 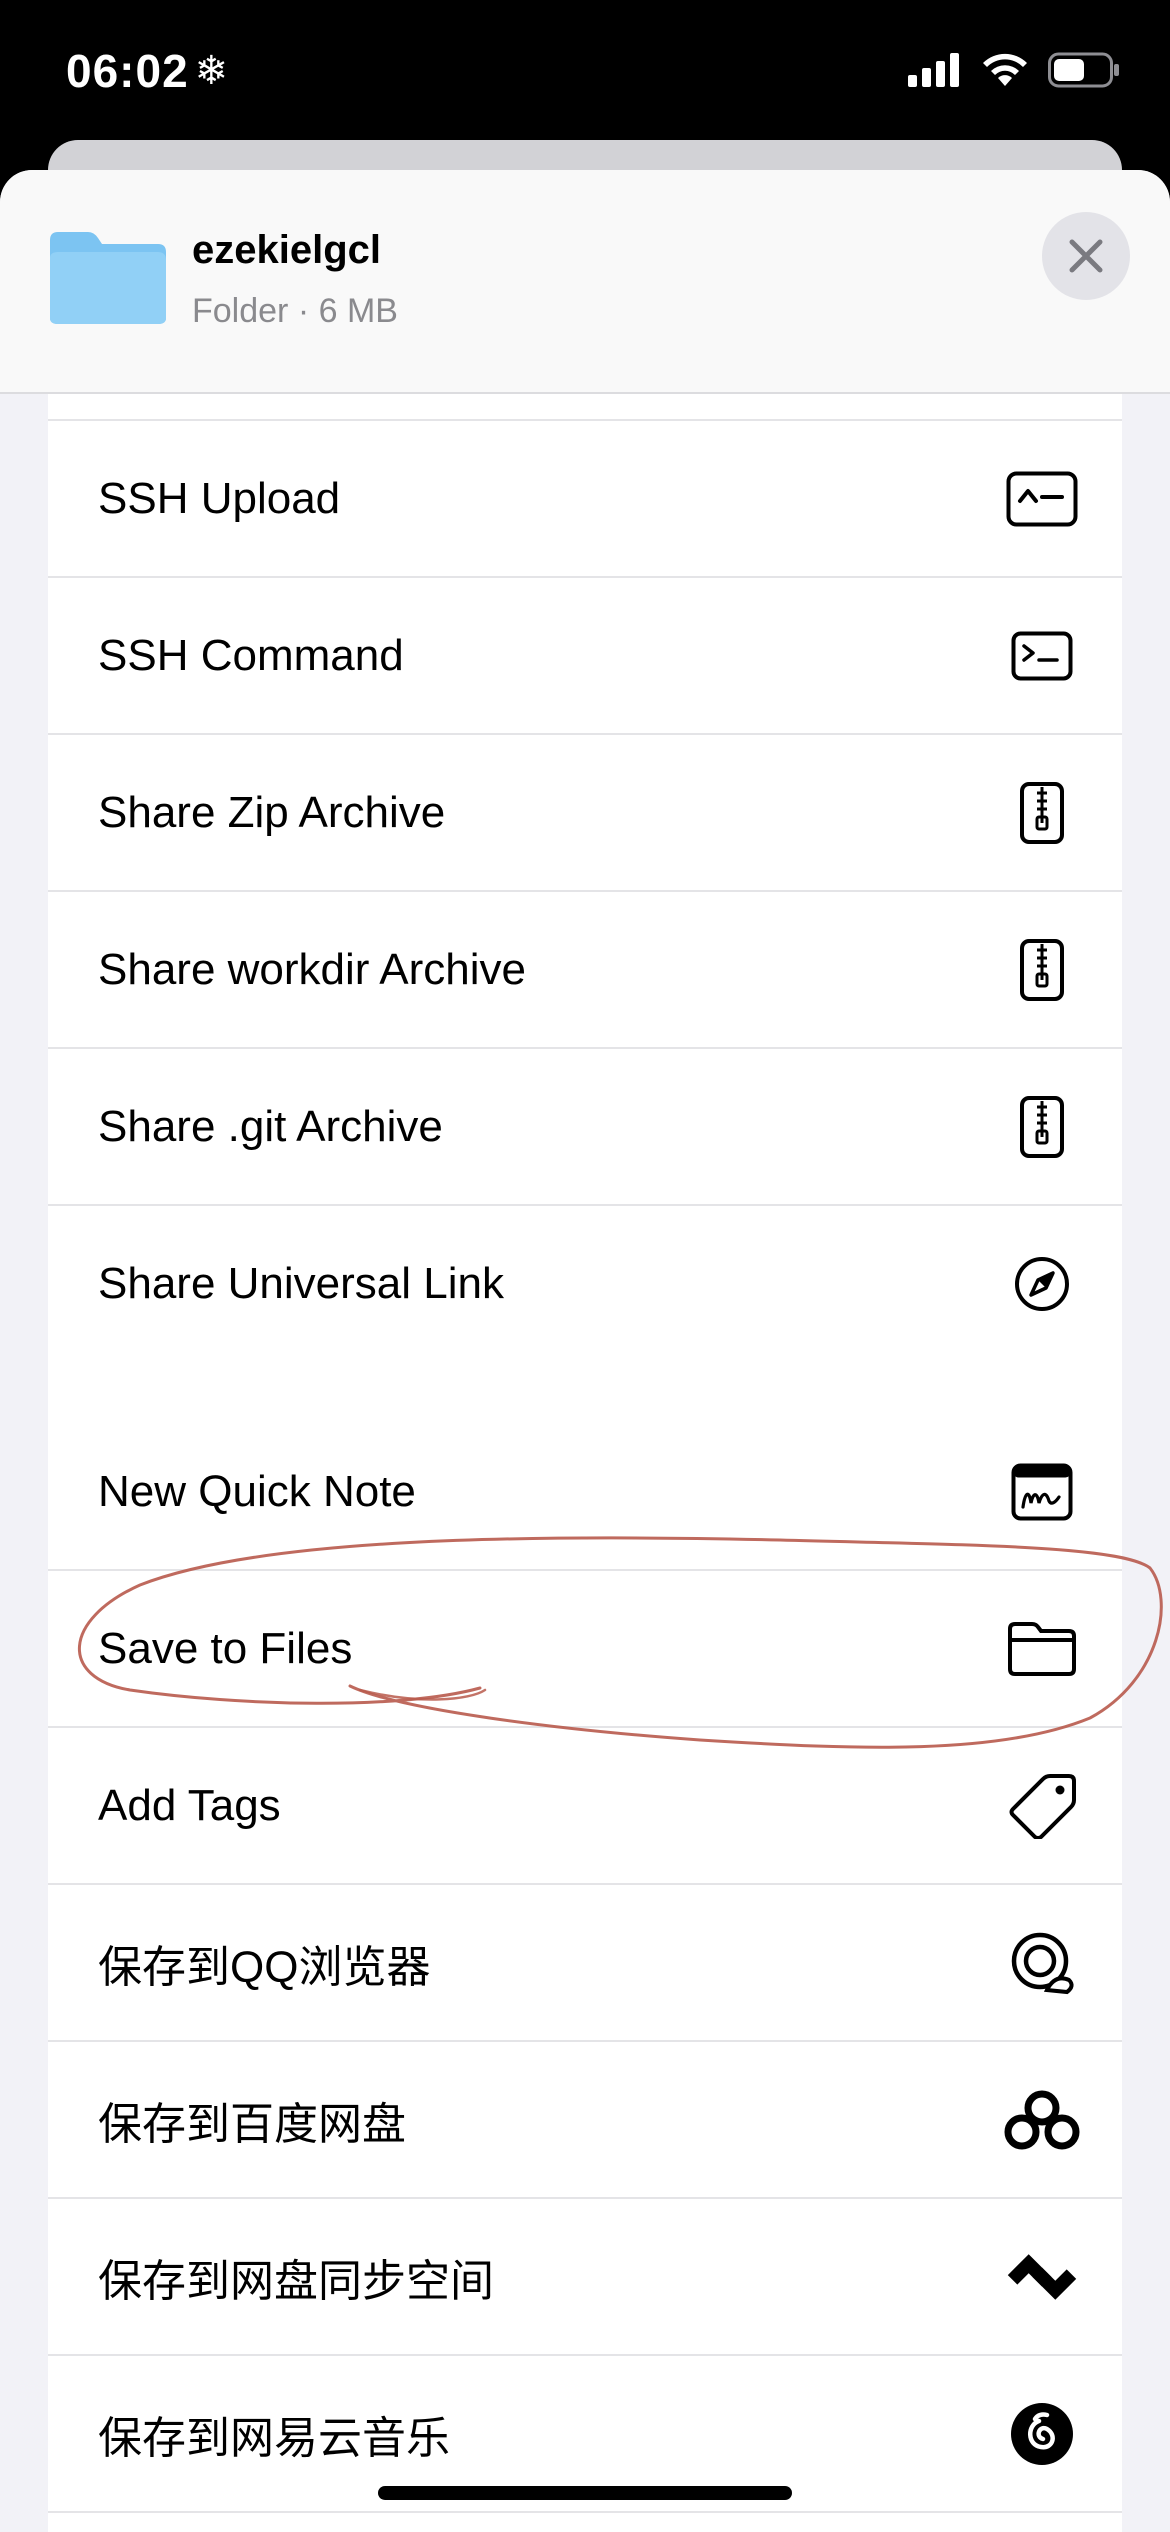 I want to click on list-item-save-to-baidu-netdisk: 保存到百度网盘, so click(x=585, y=2120).